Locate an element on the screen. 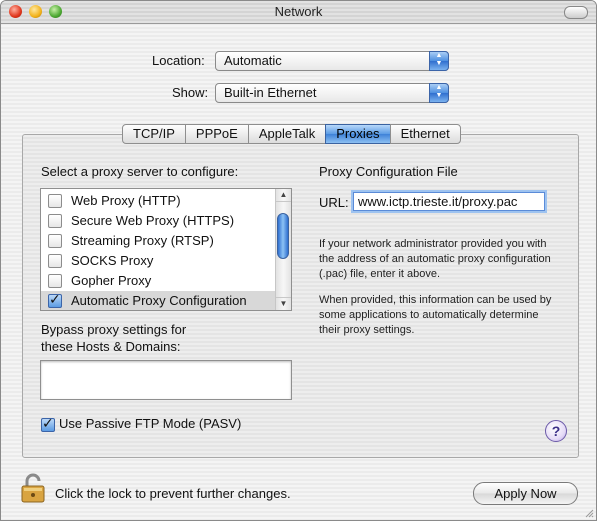 The width and height of the screenshot is (597, 521). location-label: Location: is located at coordinates (178, 60).